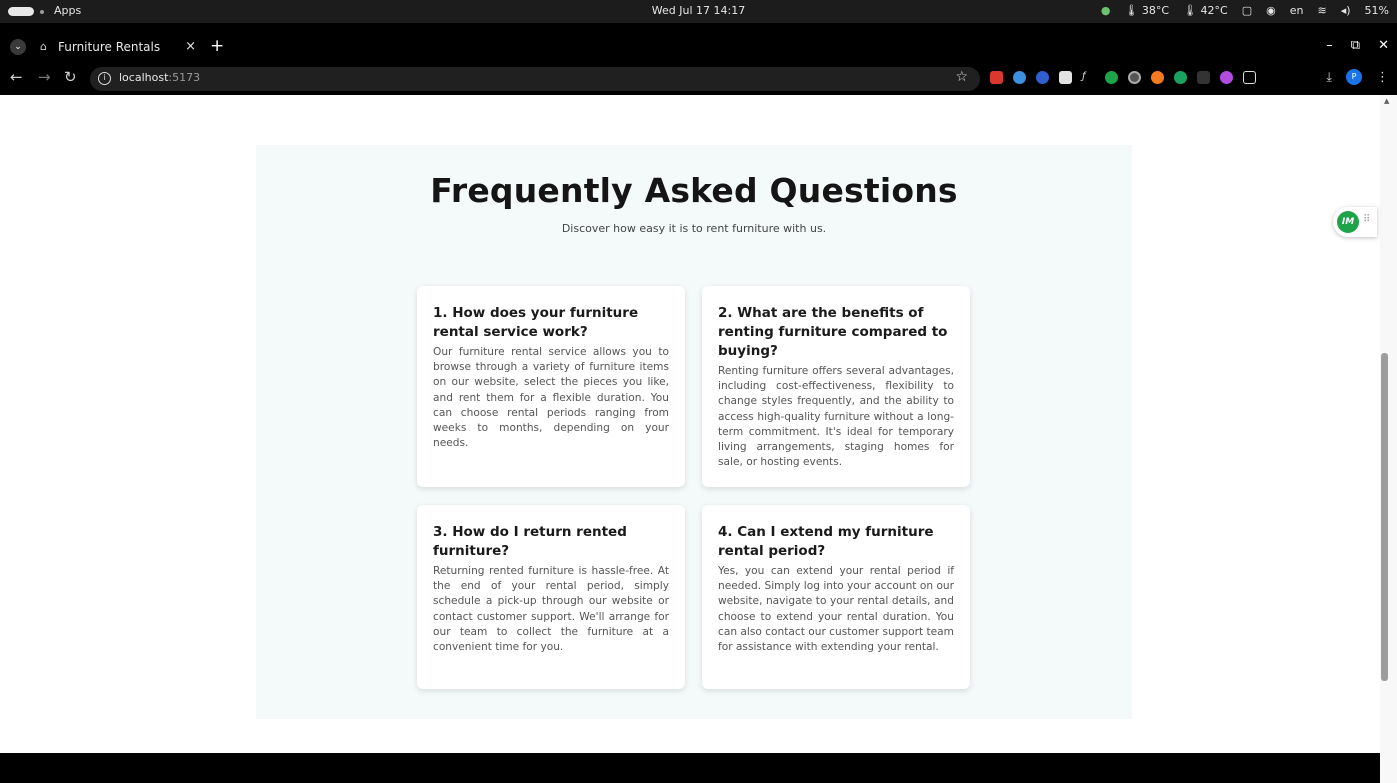 The width and height of the screenshot is (1397, 783). Describe the element at coordinates (698, 43) in the screenshot. I see `browser-tab-strip: ⌄ ⌂ Furniture Rentals × + – ⧉ ✕` at that location.